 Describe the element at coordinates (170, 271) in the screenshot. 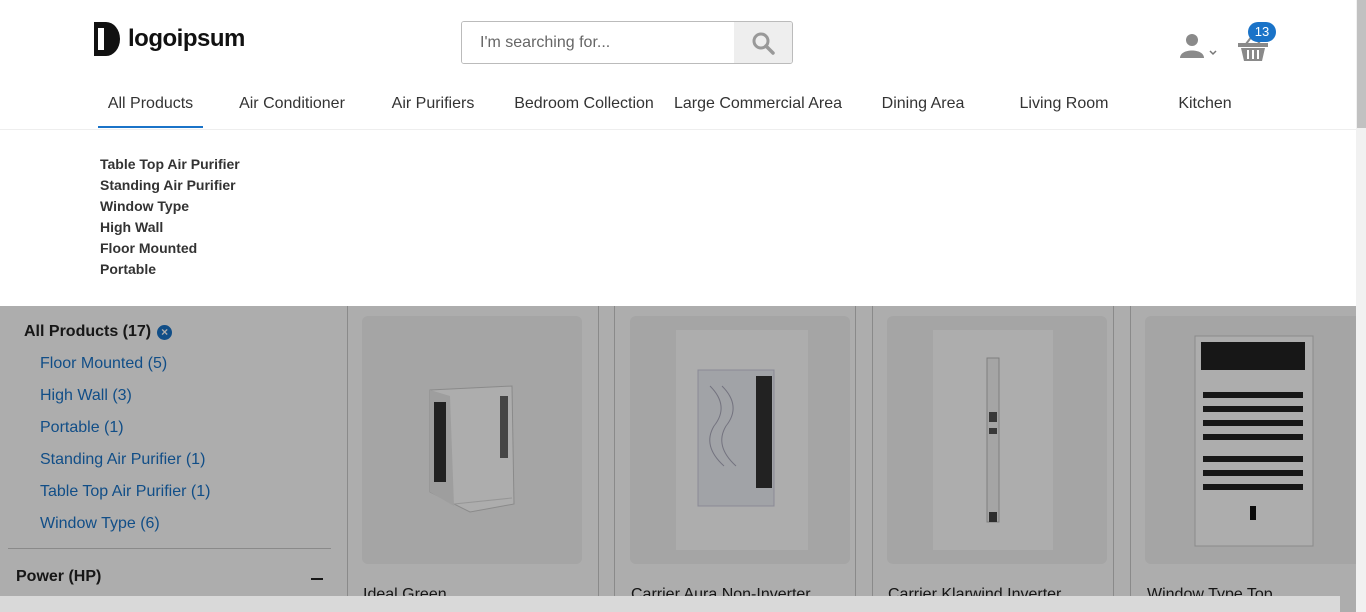

I see `subcategory-link: Portable` at that location.